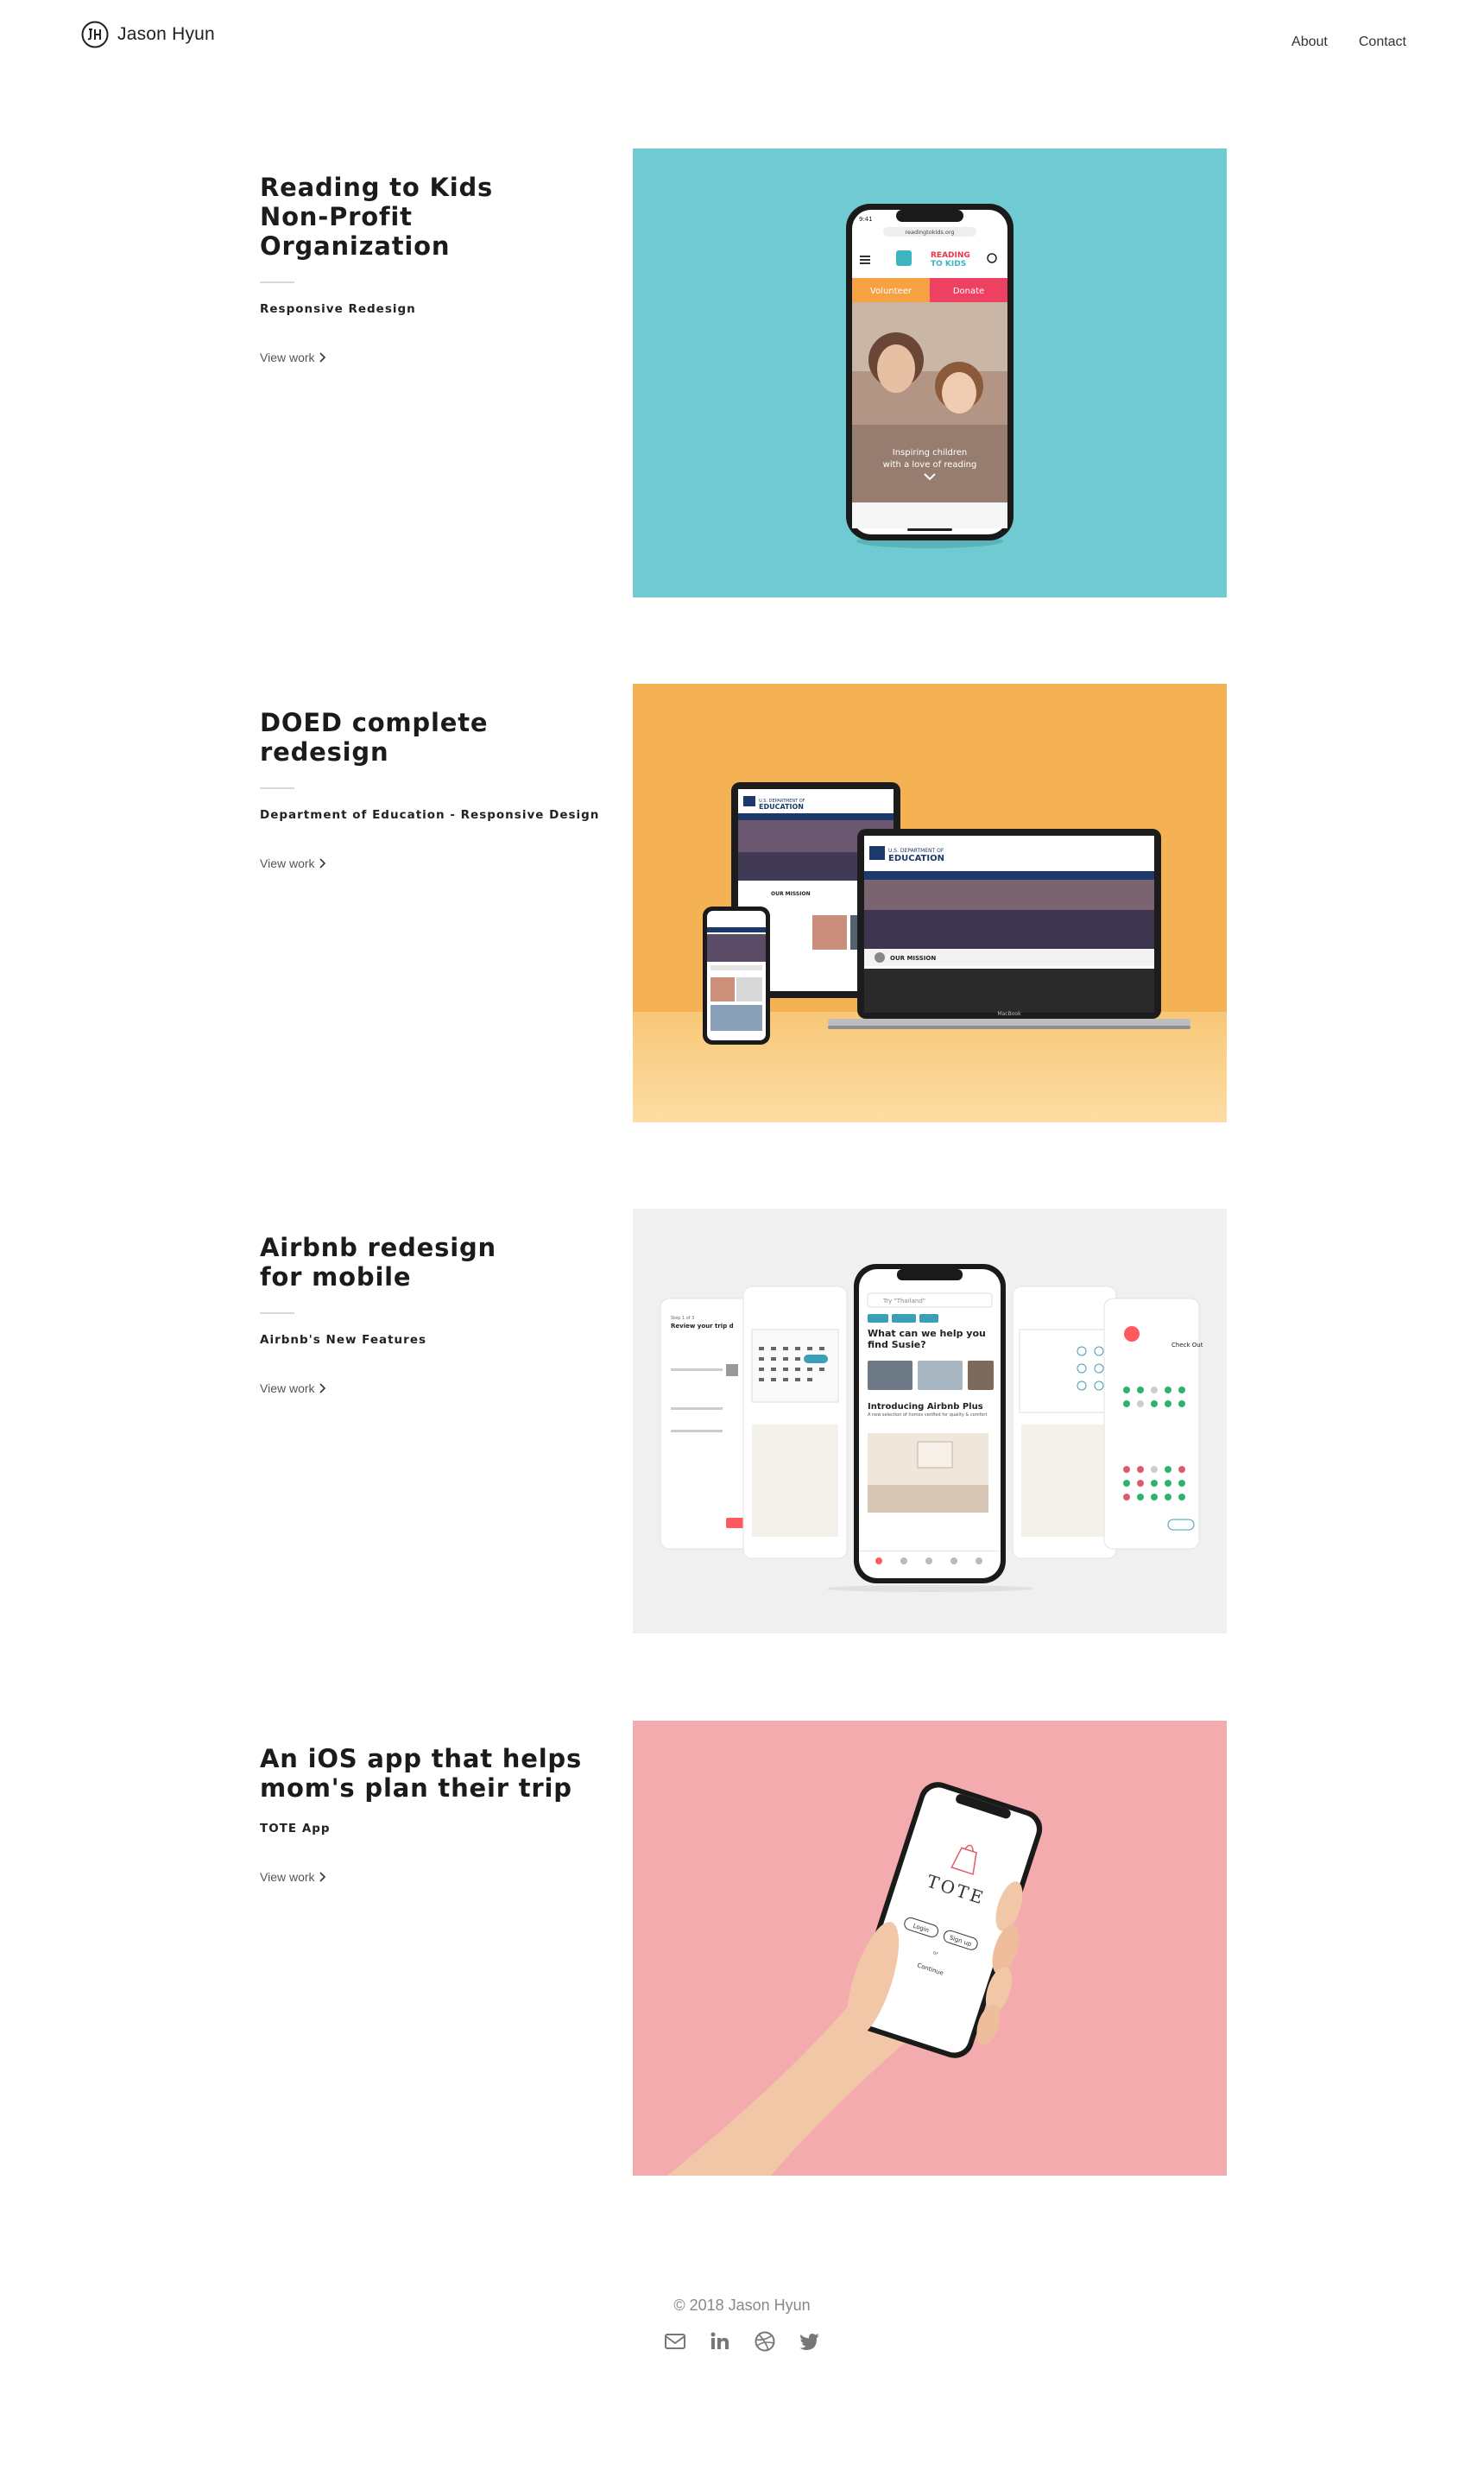  What do you see at coordinates (374, 737) in the screenshot?
I see `project-title: DOED complete redesign` at bounding box center [374, 737].